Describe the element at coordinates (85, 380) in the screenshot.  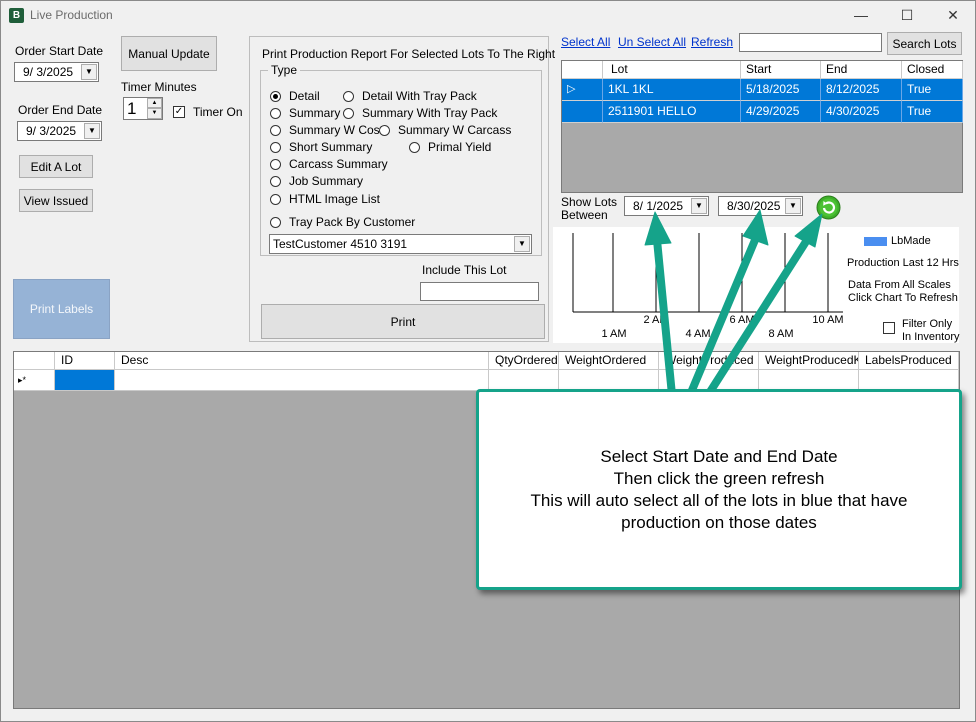
I see `id-cell` at that location.